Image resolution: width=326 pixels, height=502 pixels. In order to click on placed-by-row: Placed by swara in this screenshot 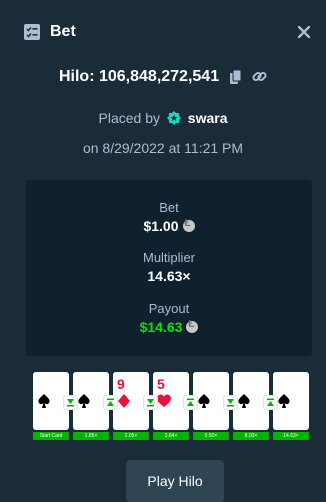, I will do `click(163, 118)`.